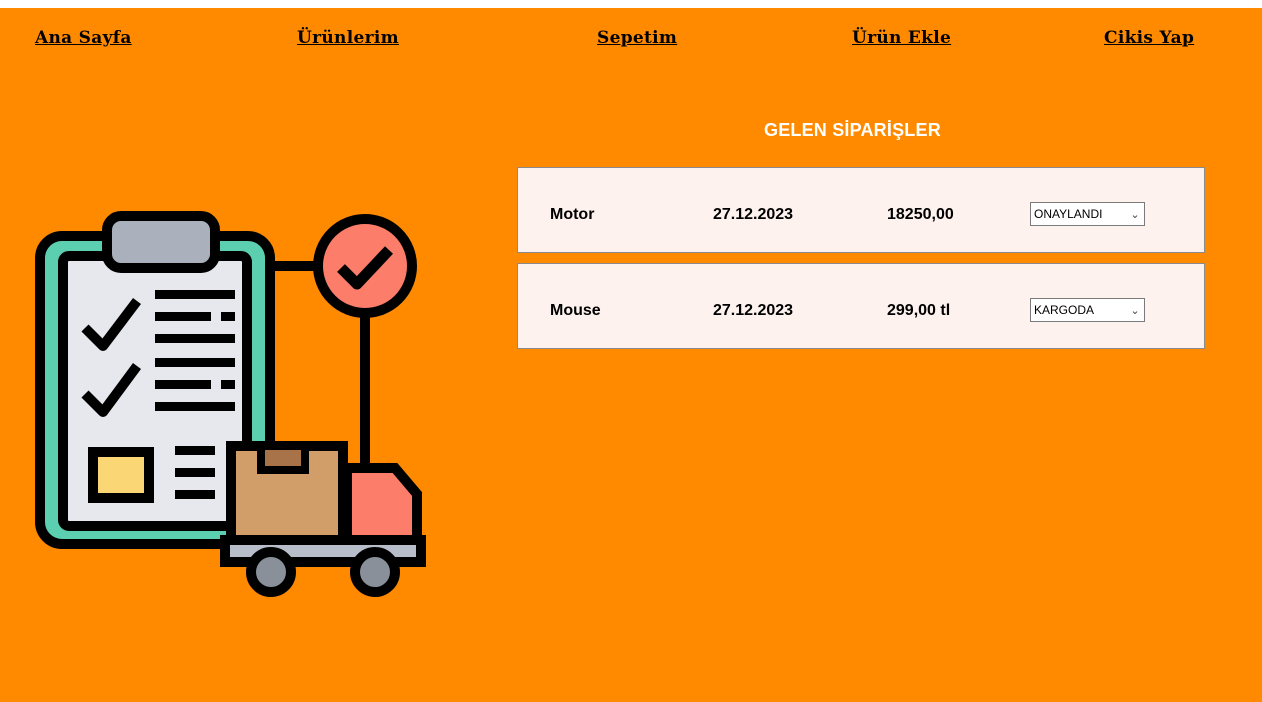  I want to click on order-price: 18250,00, so click(920, 214).